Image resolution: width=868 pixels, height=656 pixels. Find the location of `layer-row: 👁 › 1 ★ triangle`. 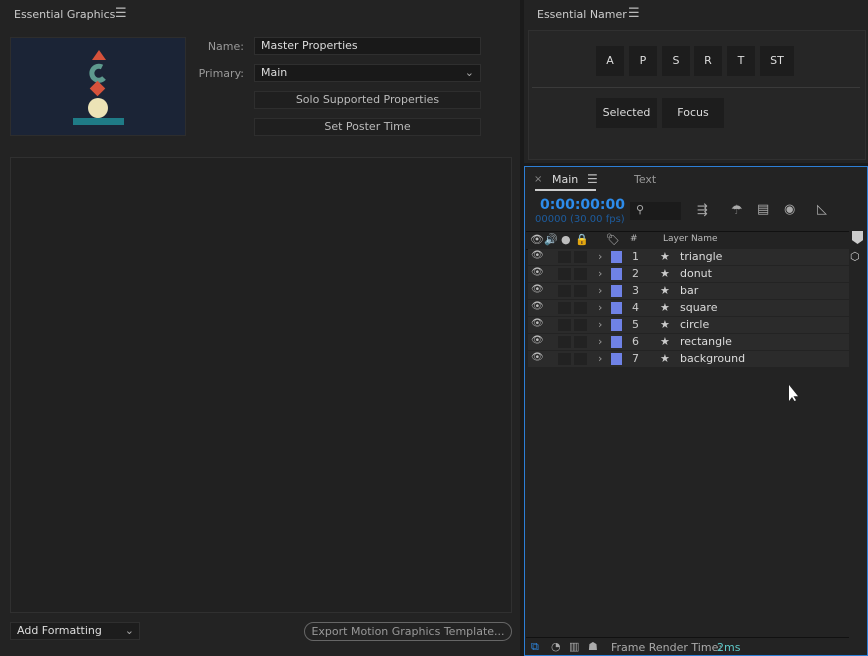

layer-row: 👁 › 1 ★ triangle is located at coordinates (688, 257).